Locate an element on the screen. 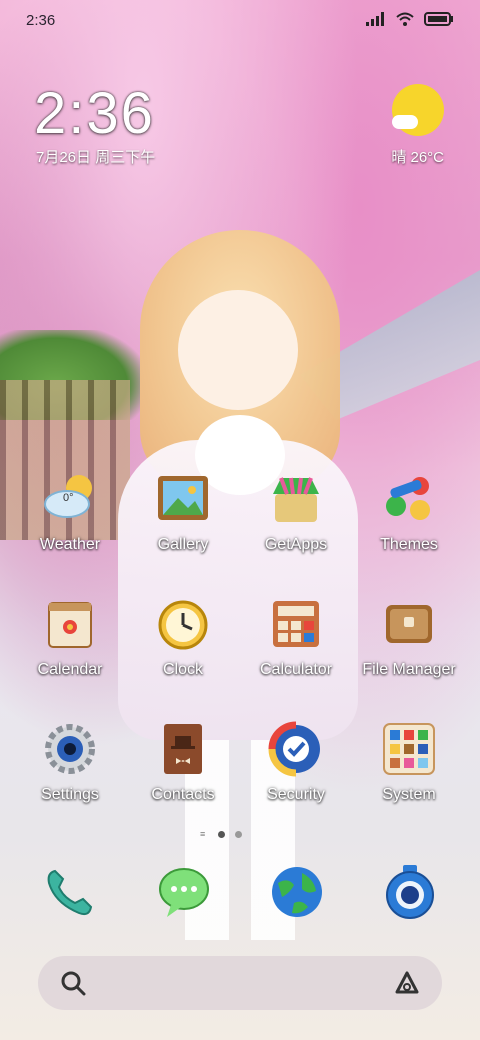  app-label: Contacts is located at coordinates (183, 794).